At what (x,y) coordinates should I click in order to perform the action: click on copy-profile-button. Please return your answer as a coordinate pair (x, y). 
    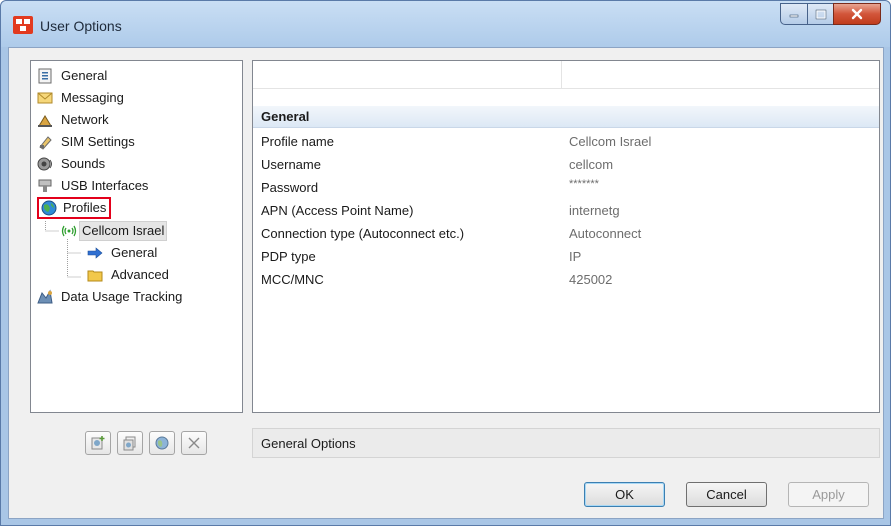
    Looking at the image, I should click on (130, 443).